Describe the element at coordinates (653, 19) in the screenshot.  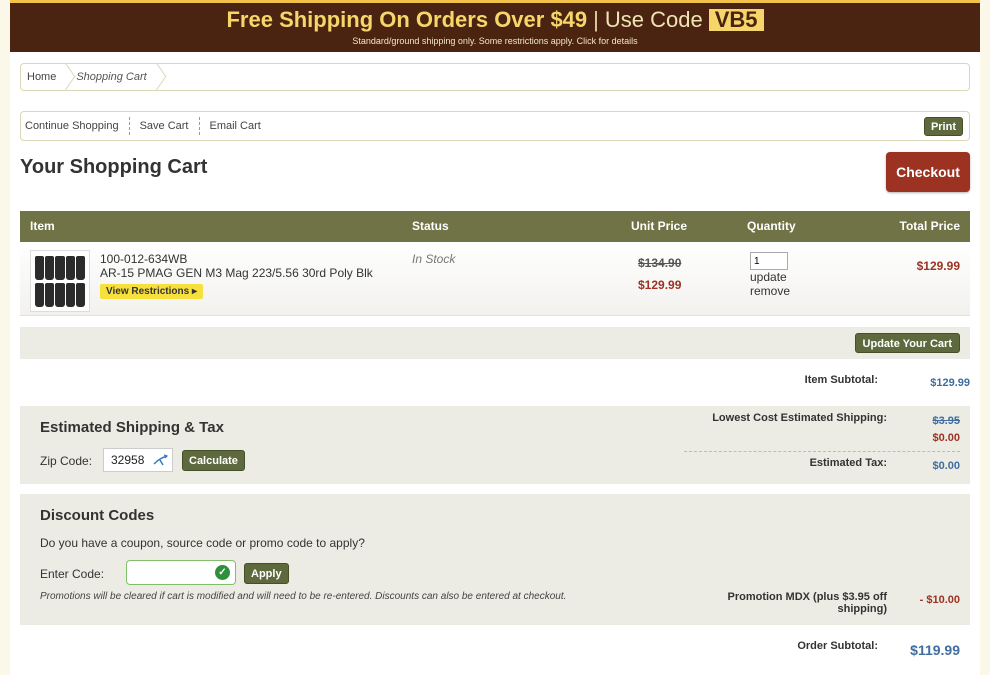
I see `banner-code-label: Use Code` at that location.